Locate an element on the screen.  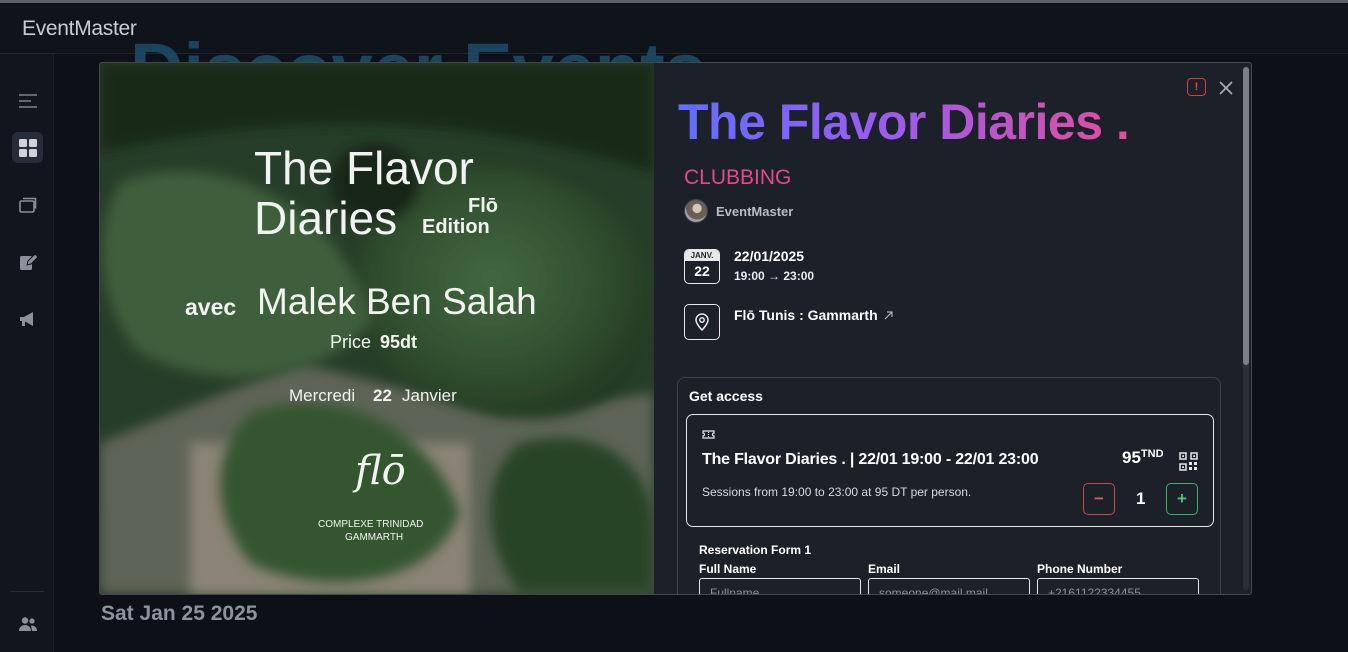
poster-edition-label: Edition is located at coordinates (456, 227).